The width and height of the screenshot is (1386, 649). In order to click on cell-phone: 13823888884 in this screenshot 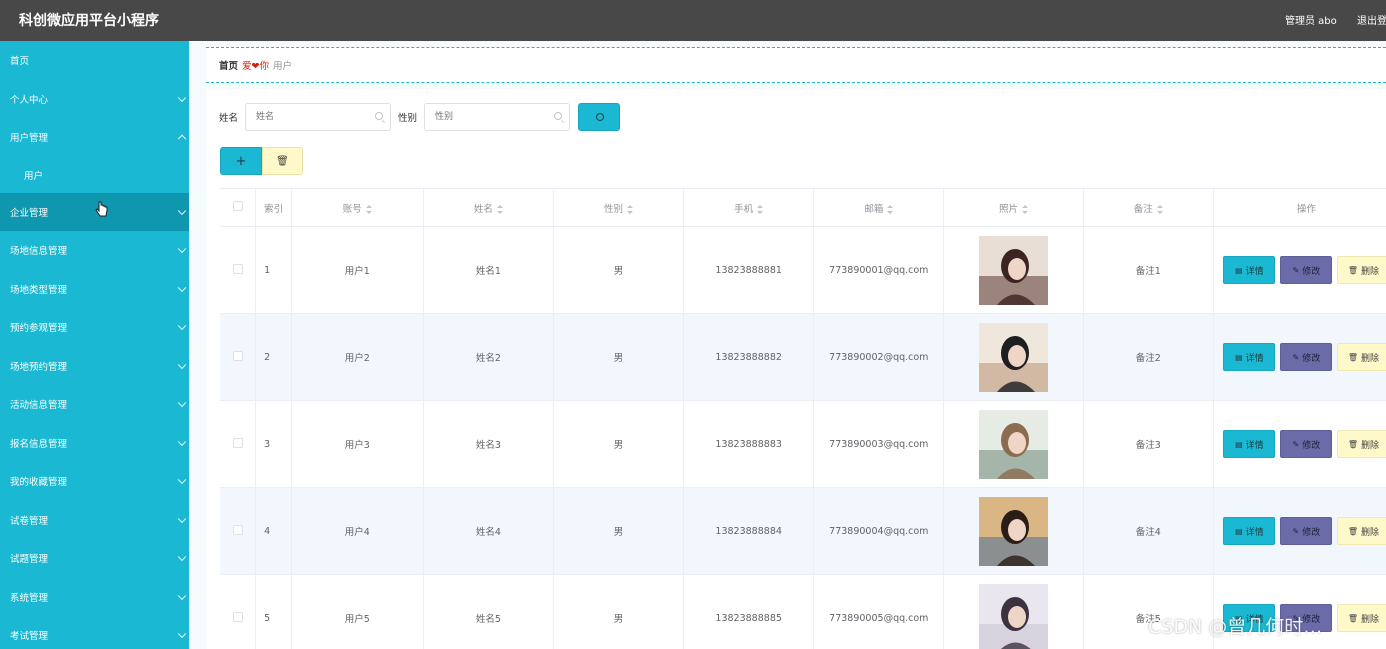, I will do `click(749, 531)`.